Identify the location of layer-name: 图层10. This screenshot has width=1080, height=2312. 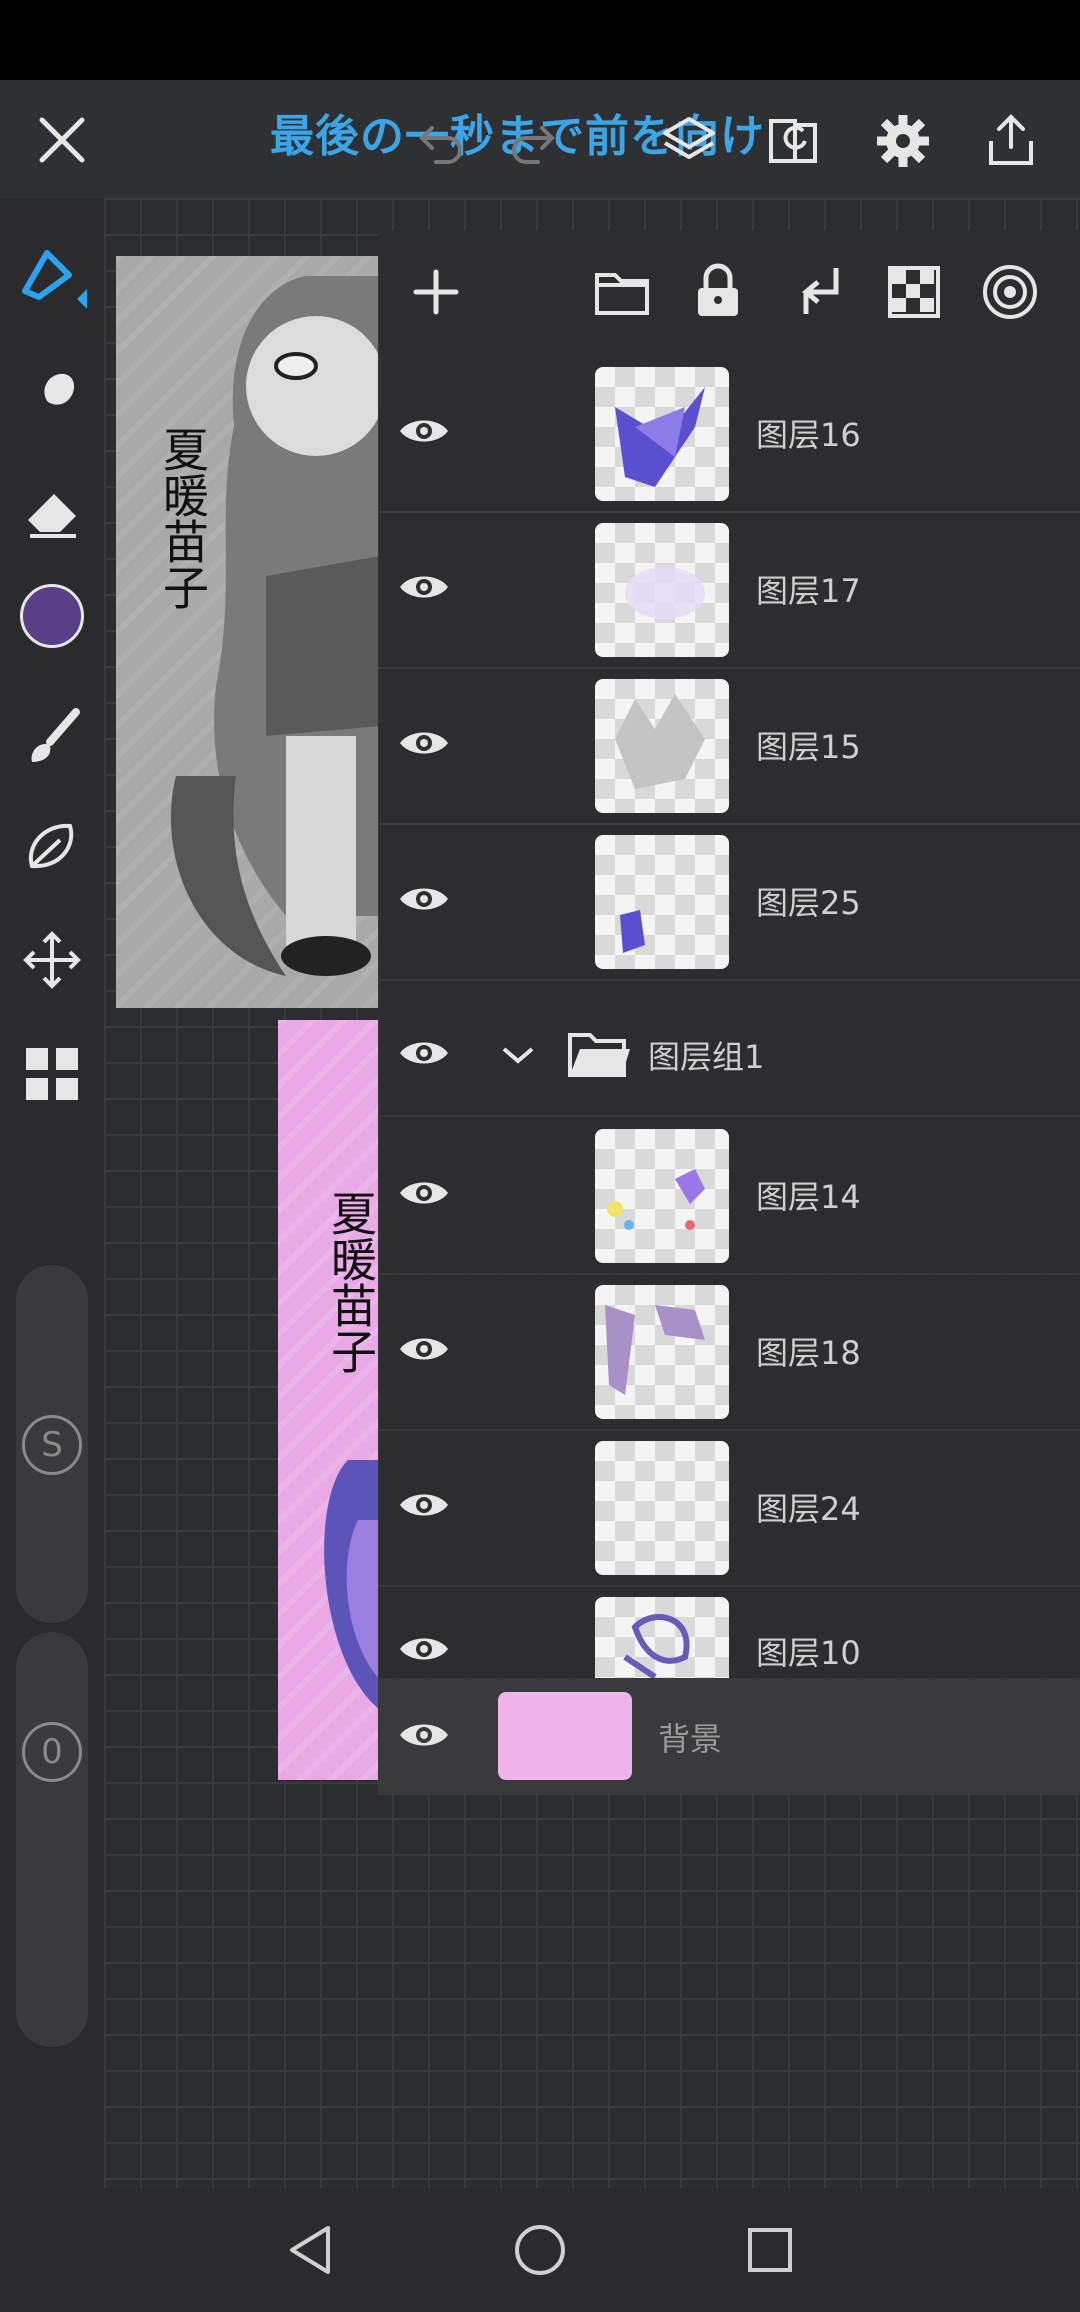
(808, 1653).